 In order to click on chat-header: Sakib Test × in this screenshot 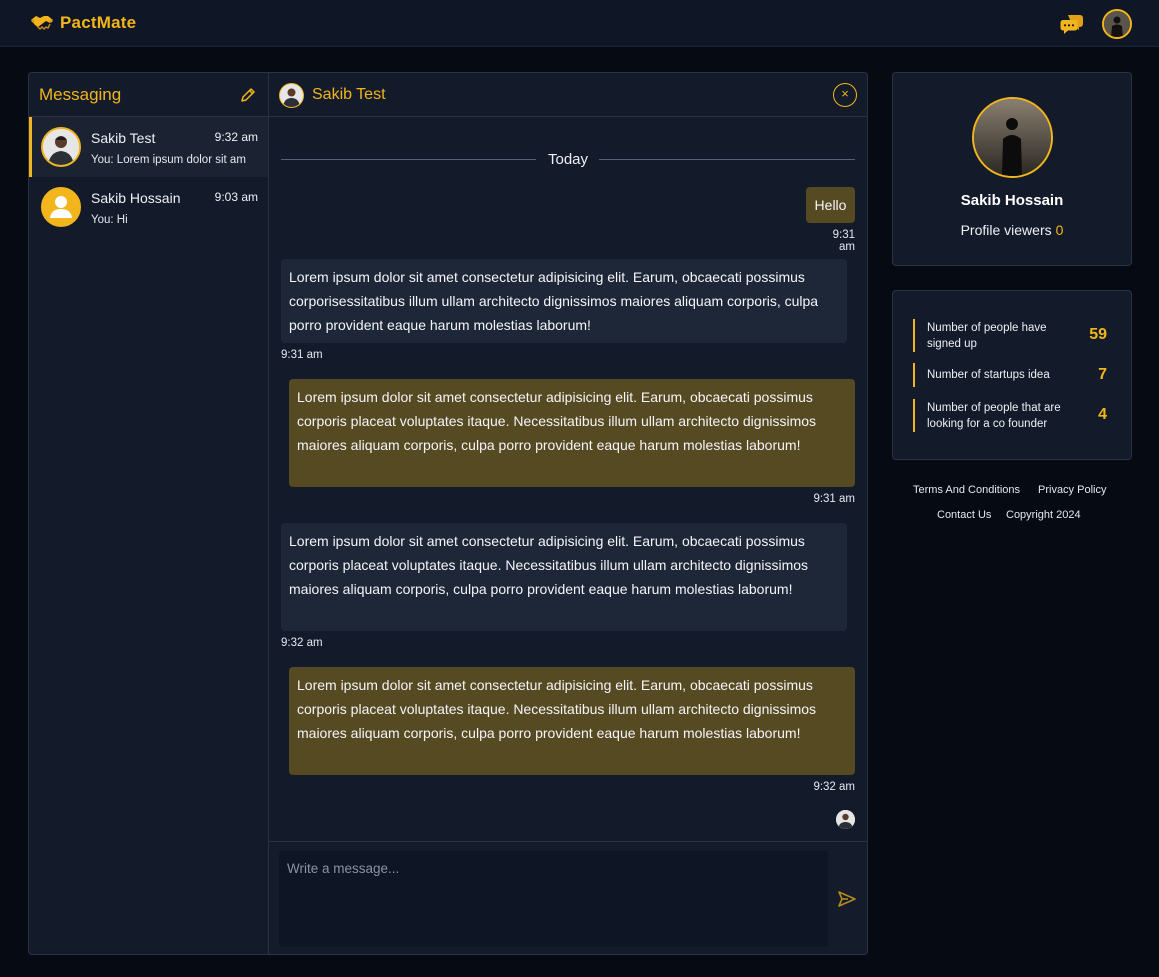, I will do `click(568, 95)`.